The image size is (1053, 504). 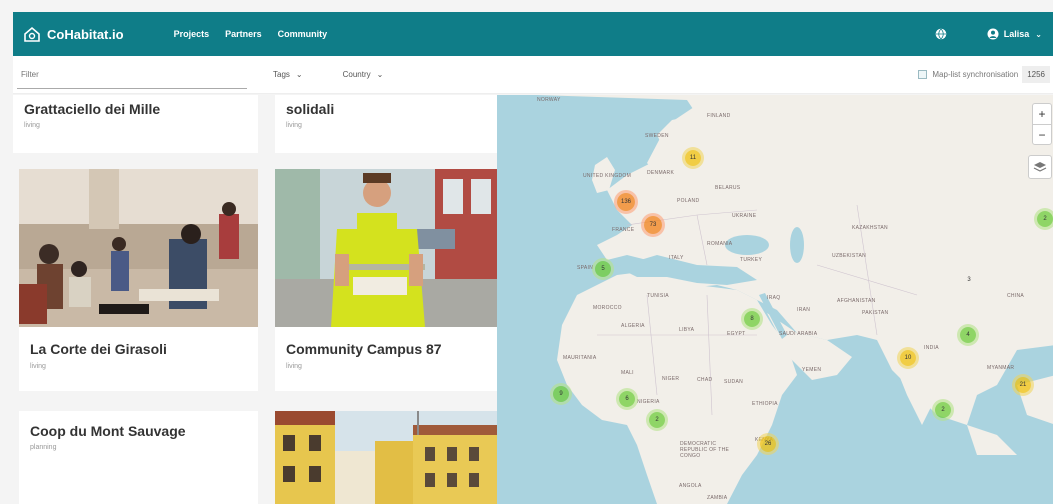 What do you see at coordinates (108, 431) in the screenshot?
I see `project-title: Coop du Mont Sauvage` at bounding box center [108, 431].